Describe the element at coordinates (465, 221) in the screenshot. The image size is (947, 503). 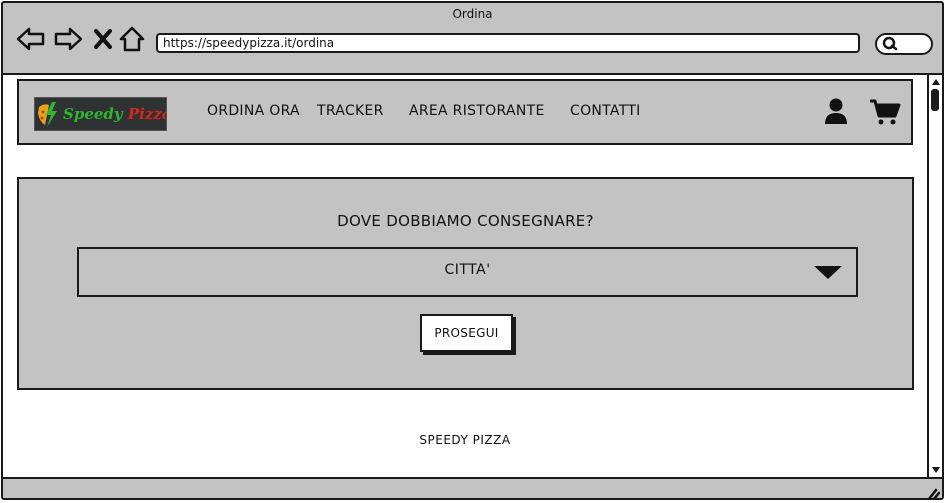
I see `delivery-title: DOVE DOBBIAMO CONSEGNARE?` at that location.